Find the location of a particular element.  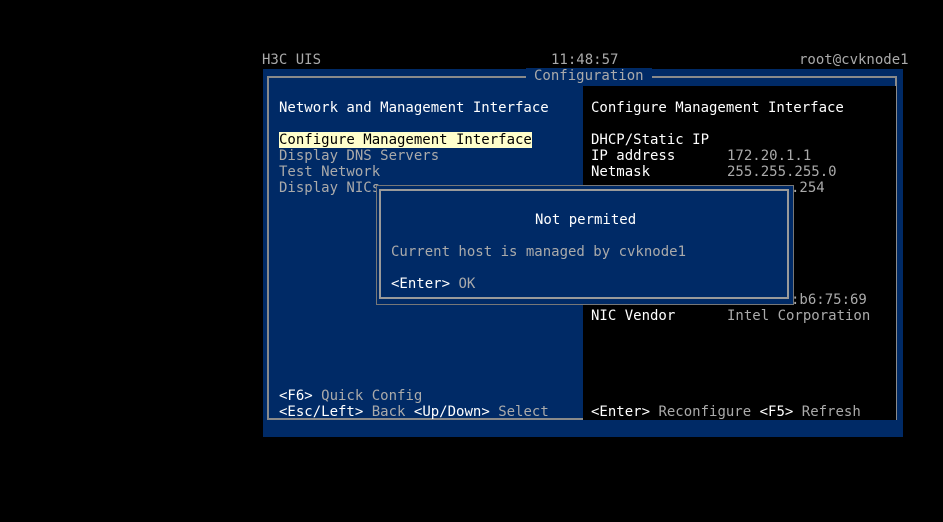

dhcp-static-label: DHCP/Static IP is located at coordinates (650, 140).